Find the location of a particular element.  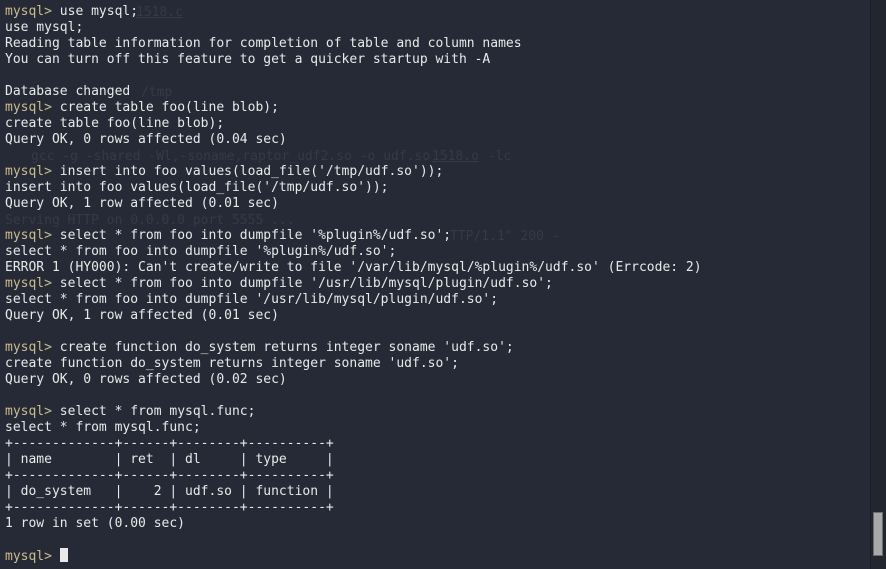

terminal-command-text: use mysql; is located at coordinates (99, 11).